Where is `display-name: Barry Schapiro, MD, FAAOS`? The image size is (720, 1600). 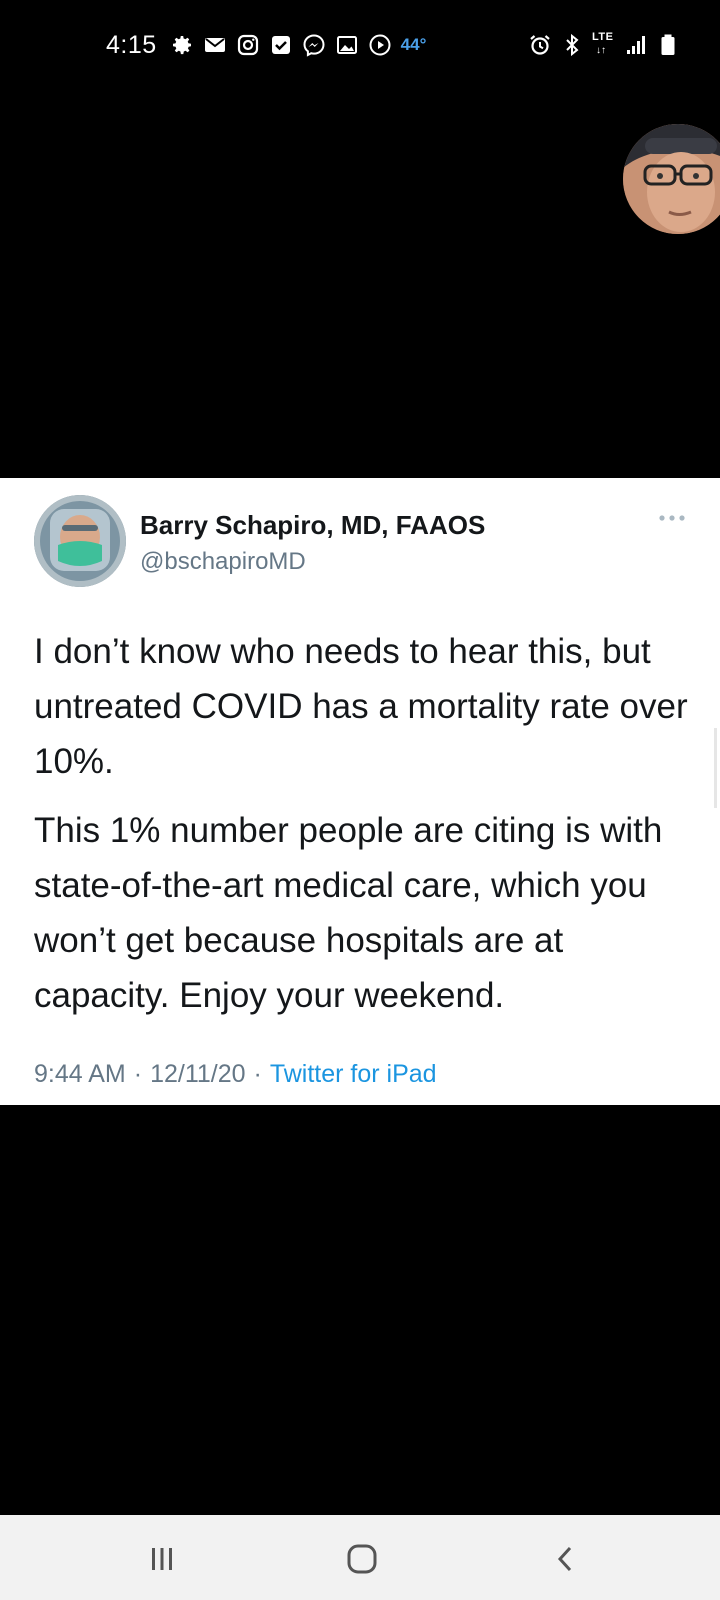 display-name: Barry Schapiro, MD, FAAOS is located at coordinates (312, 525).